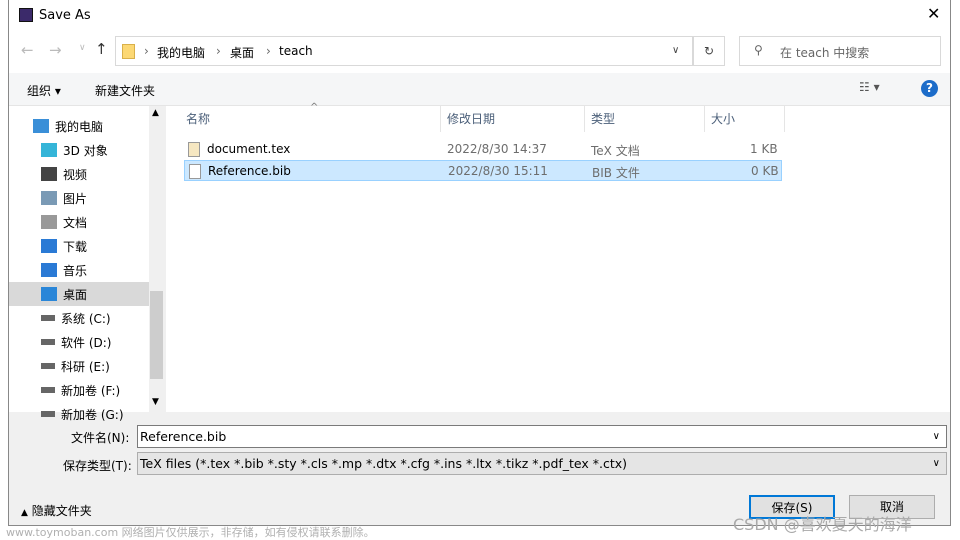  I want to click on search-input: ⚲ 在 teach 中搜索, so click(840, 51).